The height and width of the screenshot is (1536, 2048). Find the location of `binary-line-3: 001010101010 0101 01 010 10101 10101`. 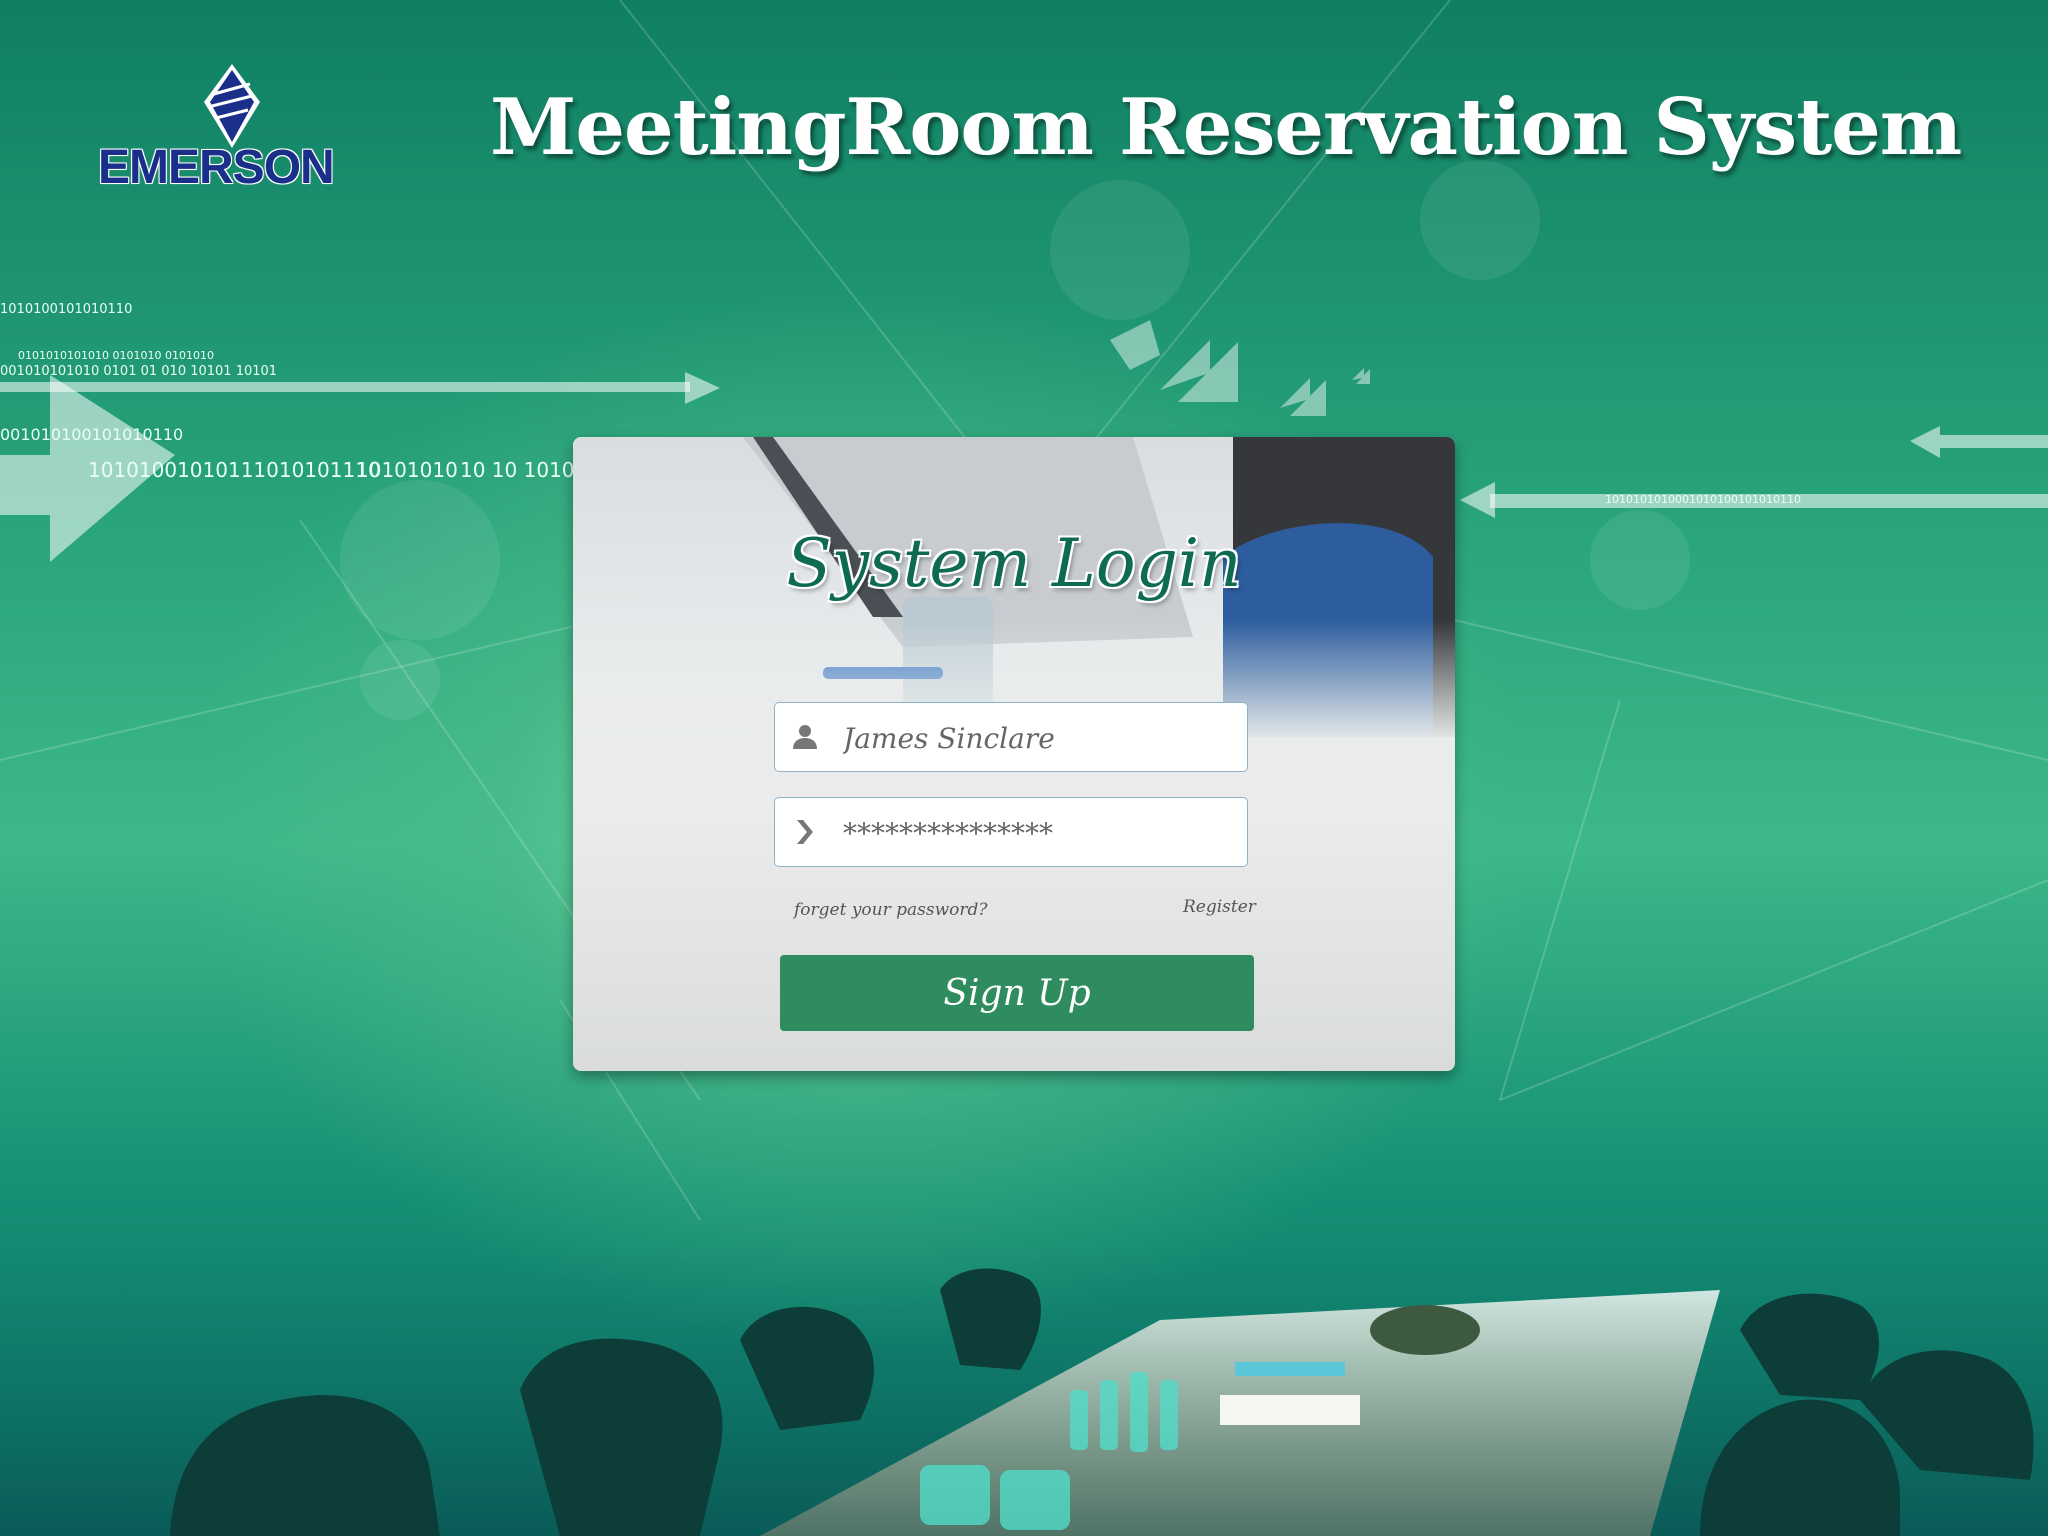

binary-line-3: 001010101010 0101 01 010 10101 10101 is located at coordinates (139, 371).